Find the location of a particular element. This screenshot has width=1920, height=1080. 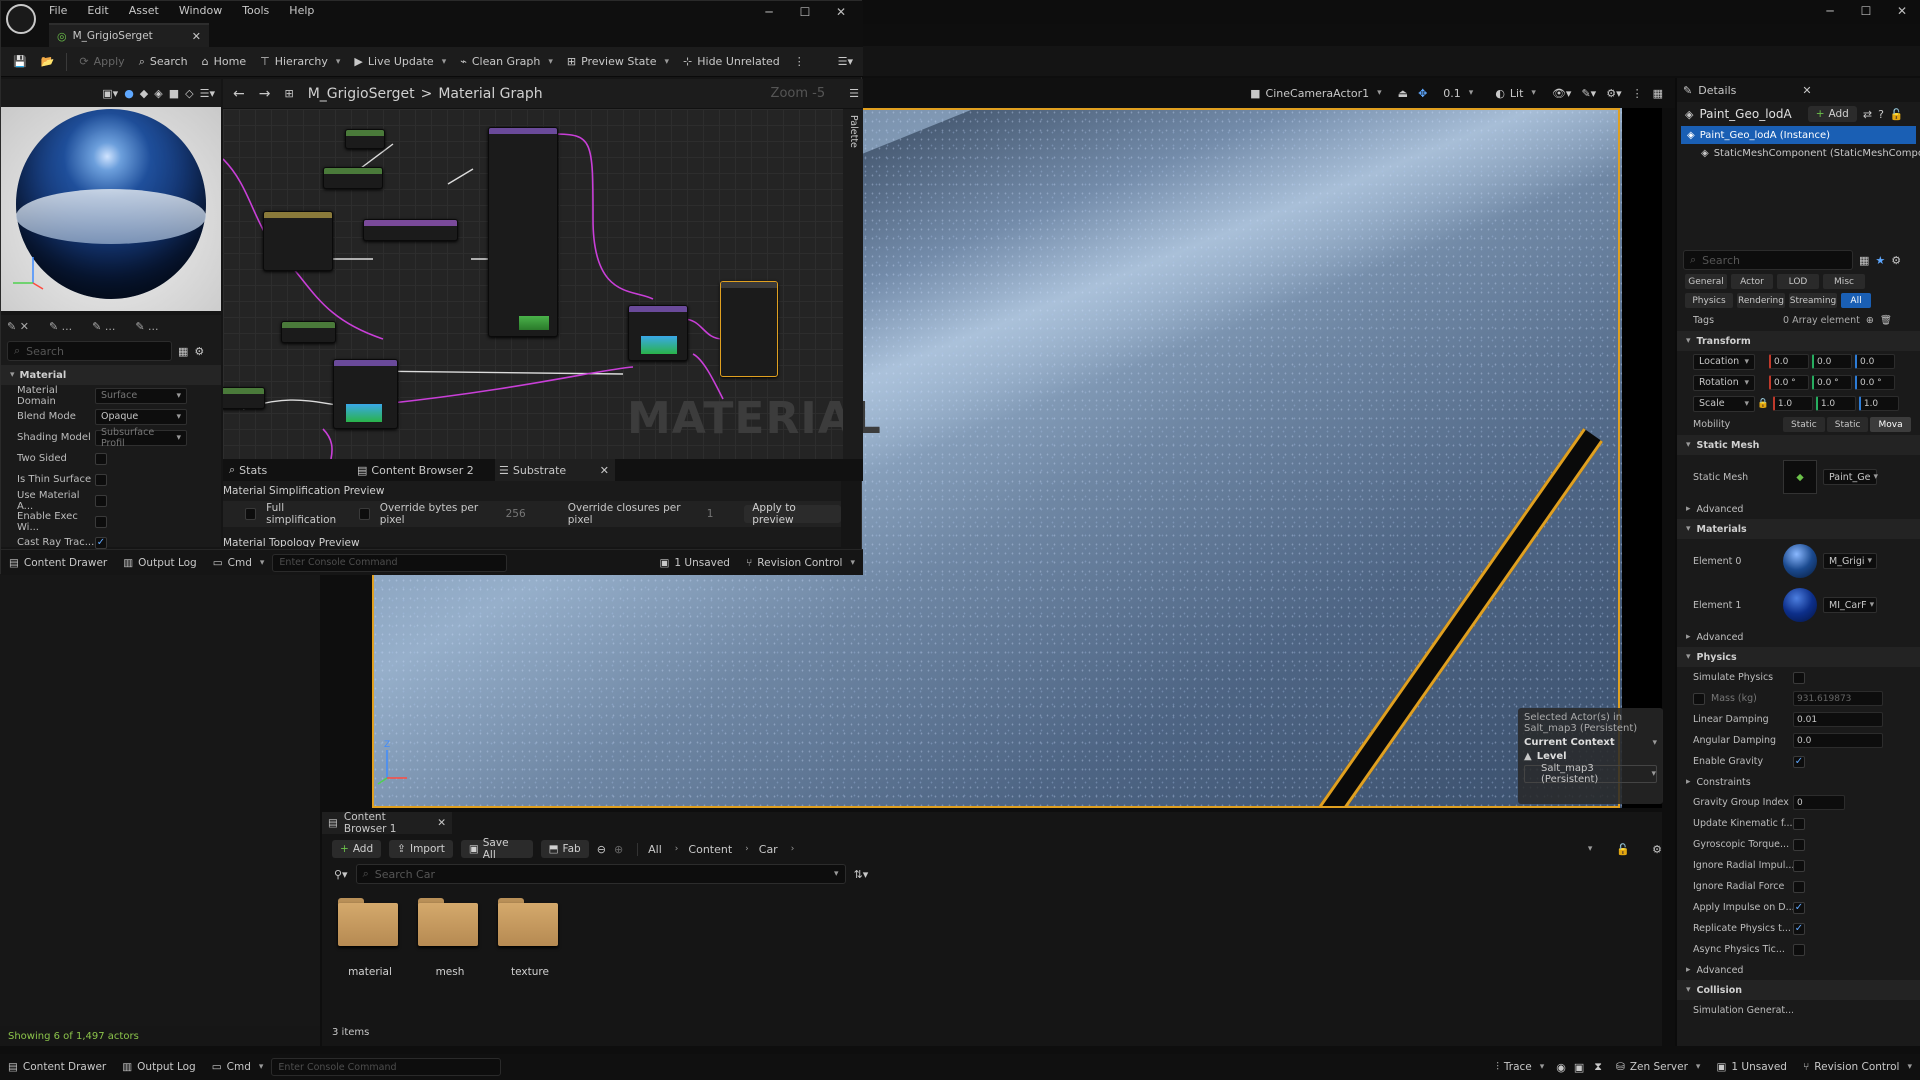

full-simplification-checkbox is located at coordinates (251, 514).